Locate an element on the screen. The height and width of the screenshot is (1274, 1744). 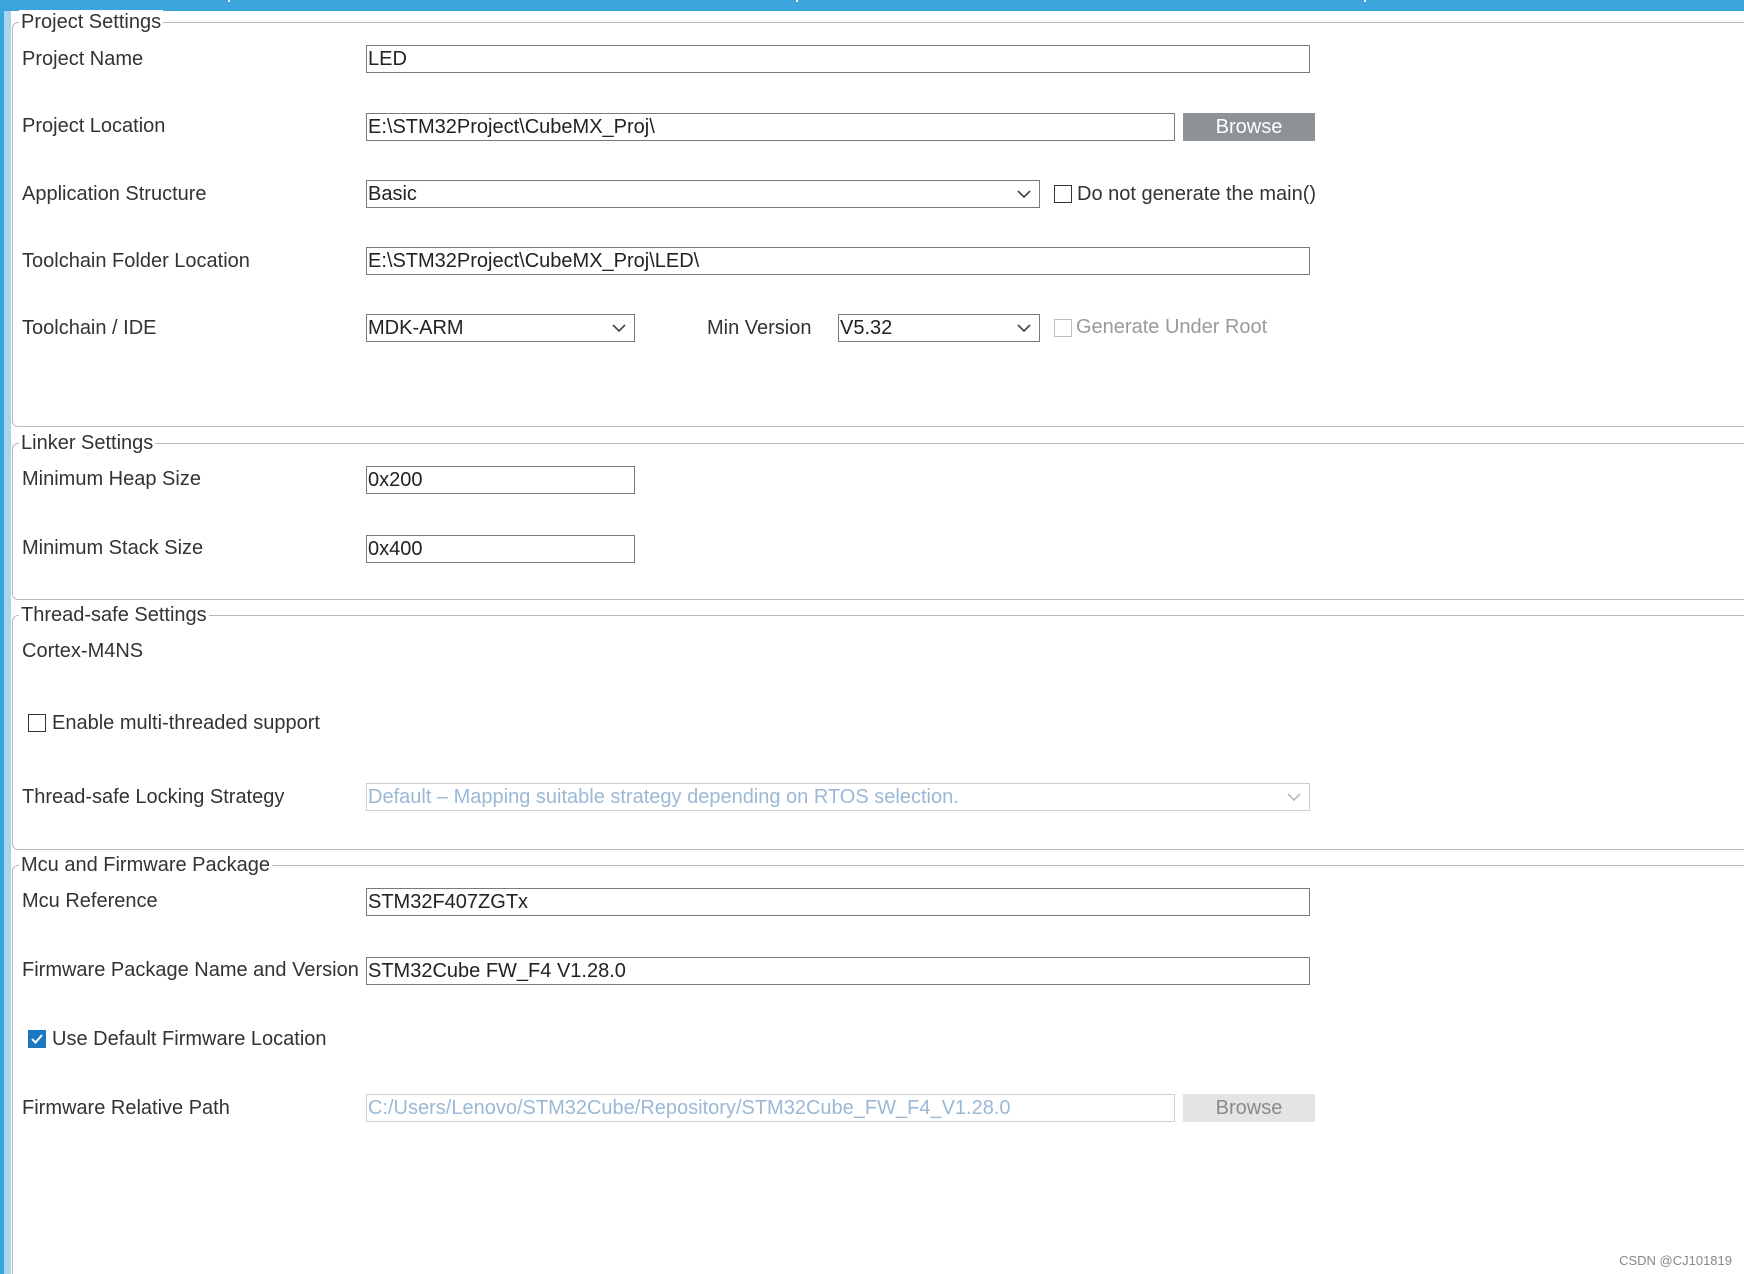
project-location-input: E:\STM32Project\CubeMX_Proj\ is located at coordinates (770, 127).